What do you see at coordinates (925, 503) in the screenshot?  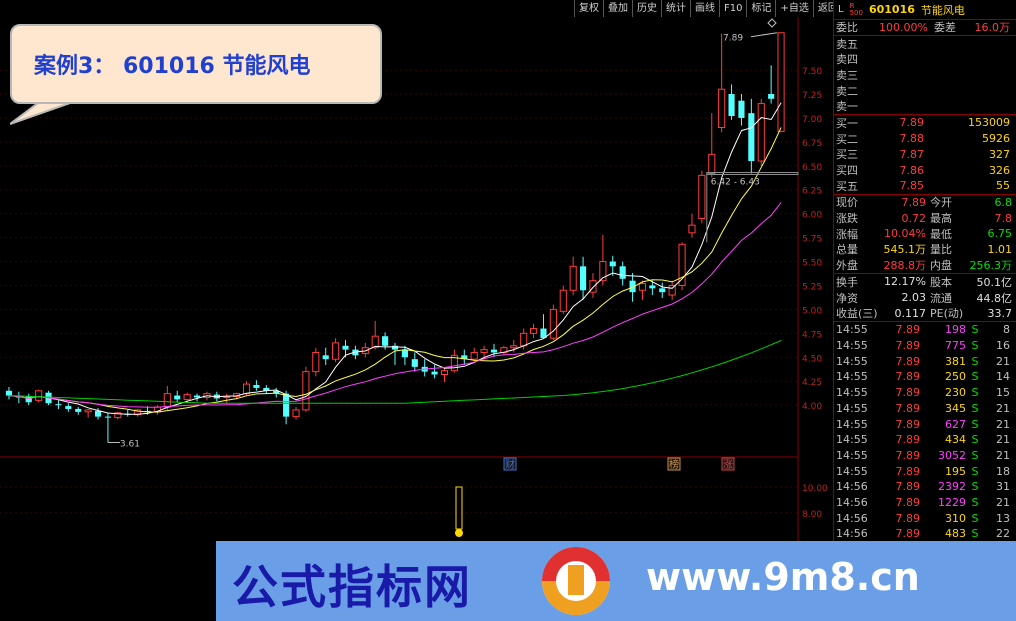 I see `tick-row: 14:56 7.89 1229 S 21` at bounding box center [925, 503].